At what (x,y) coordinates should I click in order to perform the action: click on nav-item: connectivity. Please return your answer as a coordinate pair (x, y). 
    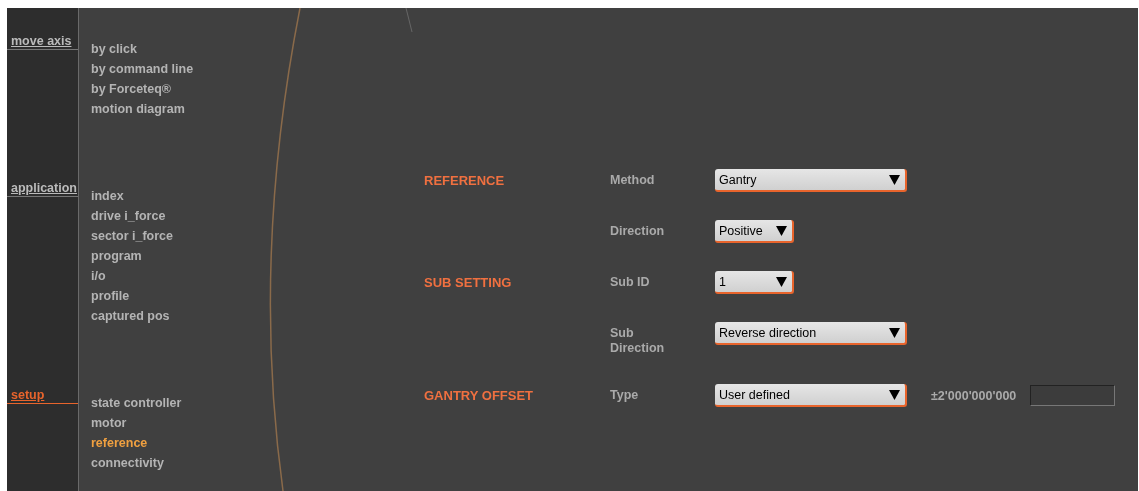
    Looking at the image, I should click on (127, 463).